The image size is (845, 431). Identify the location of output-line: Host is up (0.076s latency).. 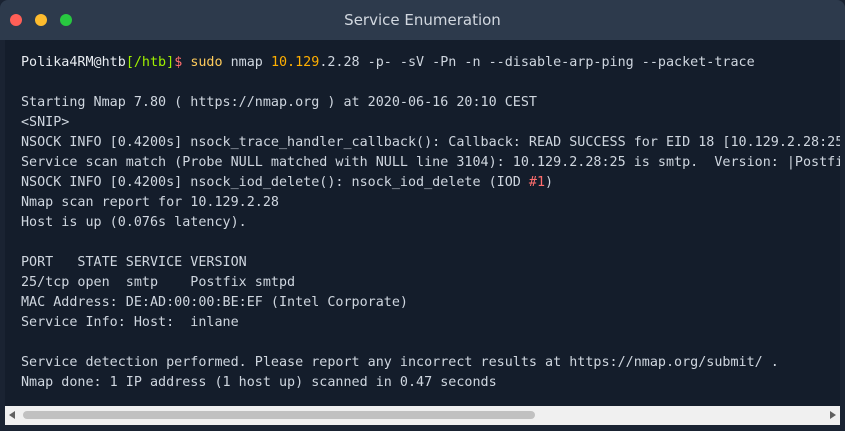
(134, 222).